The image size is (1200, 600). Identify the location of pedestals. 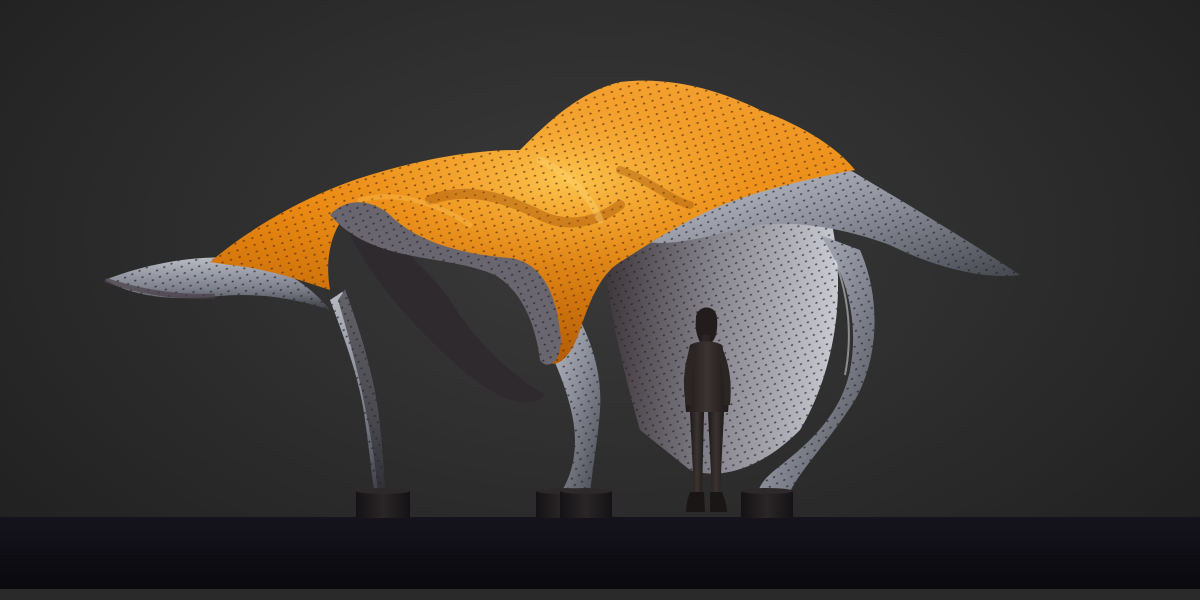
(574, 503).